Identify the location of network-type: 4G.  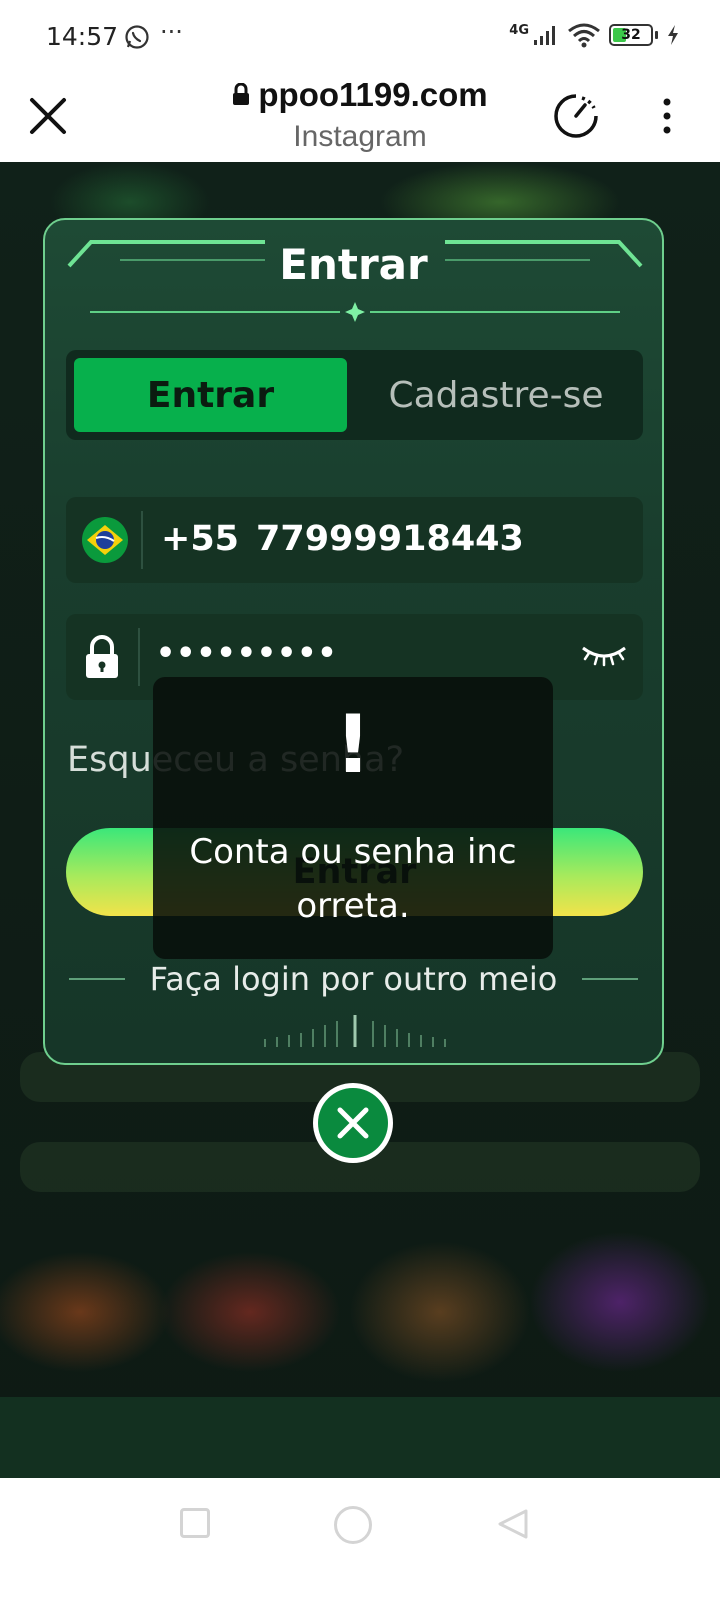
(519, 30).